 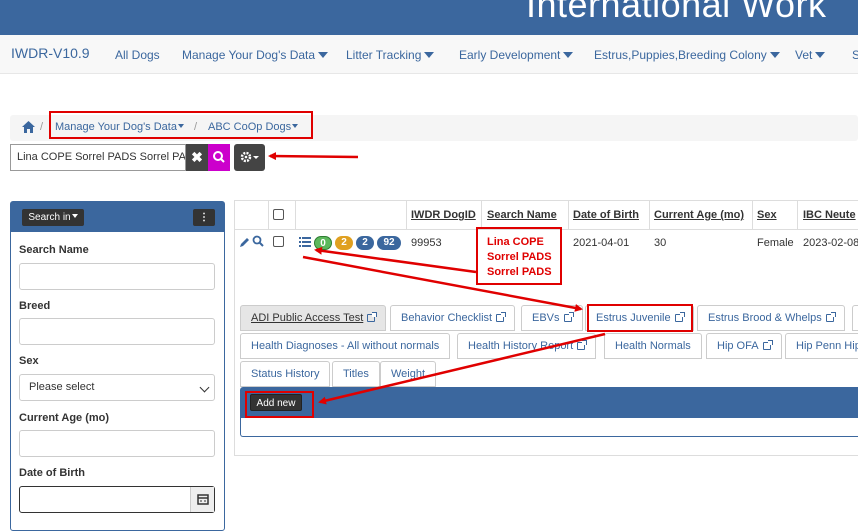 What do you see at coordinates (49, 217) in the screenshot?
I see `search-in-label: Search in` at bounding box center [49, 217].